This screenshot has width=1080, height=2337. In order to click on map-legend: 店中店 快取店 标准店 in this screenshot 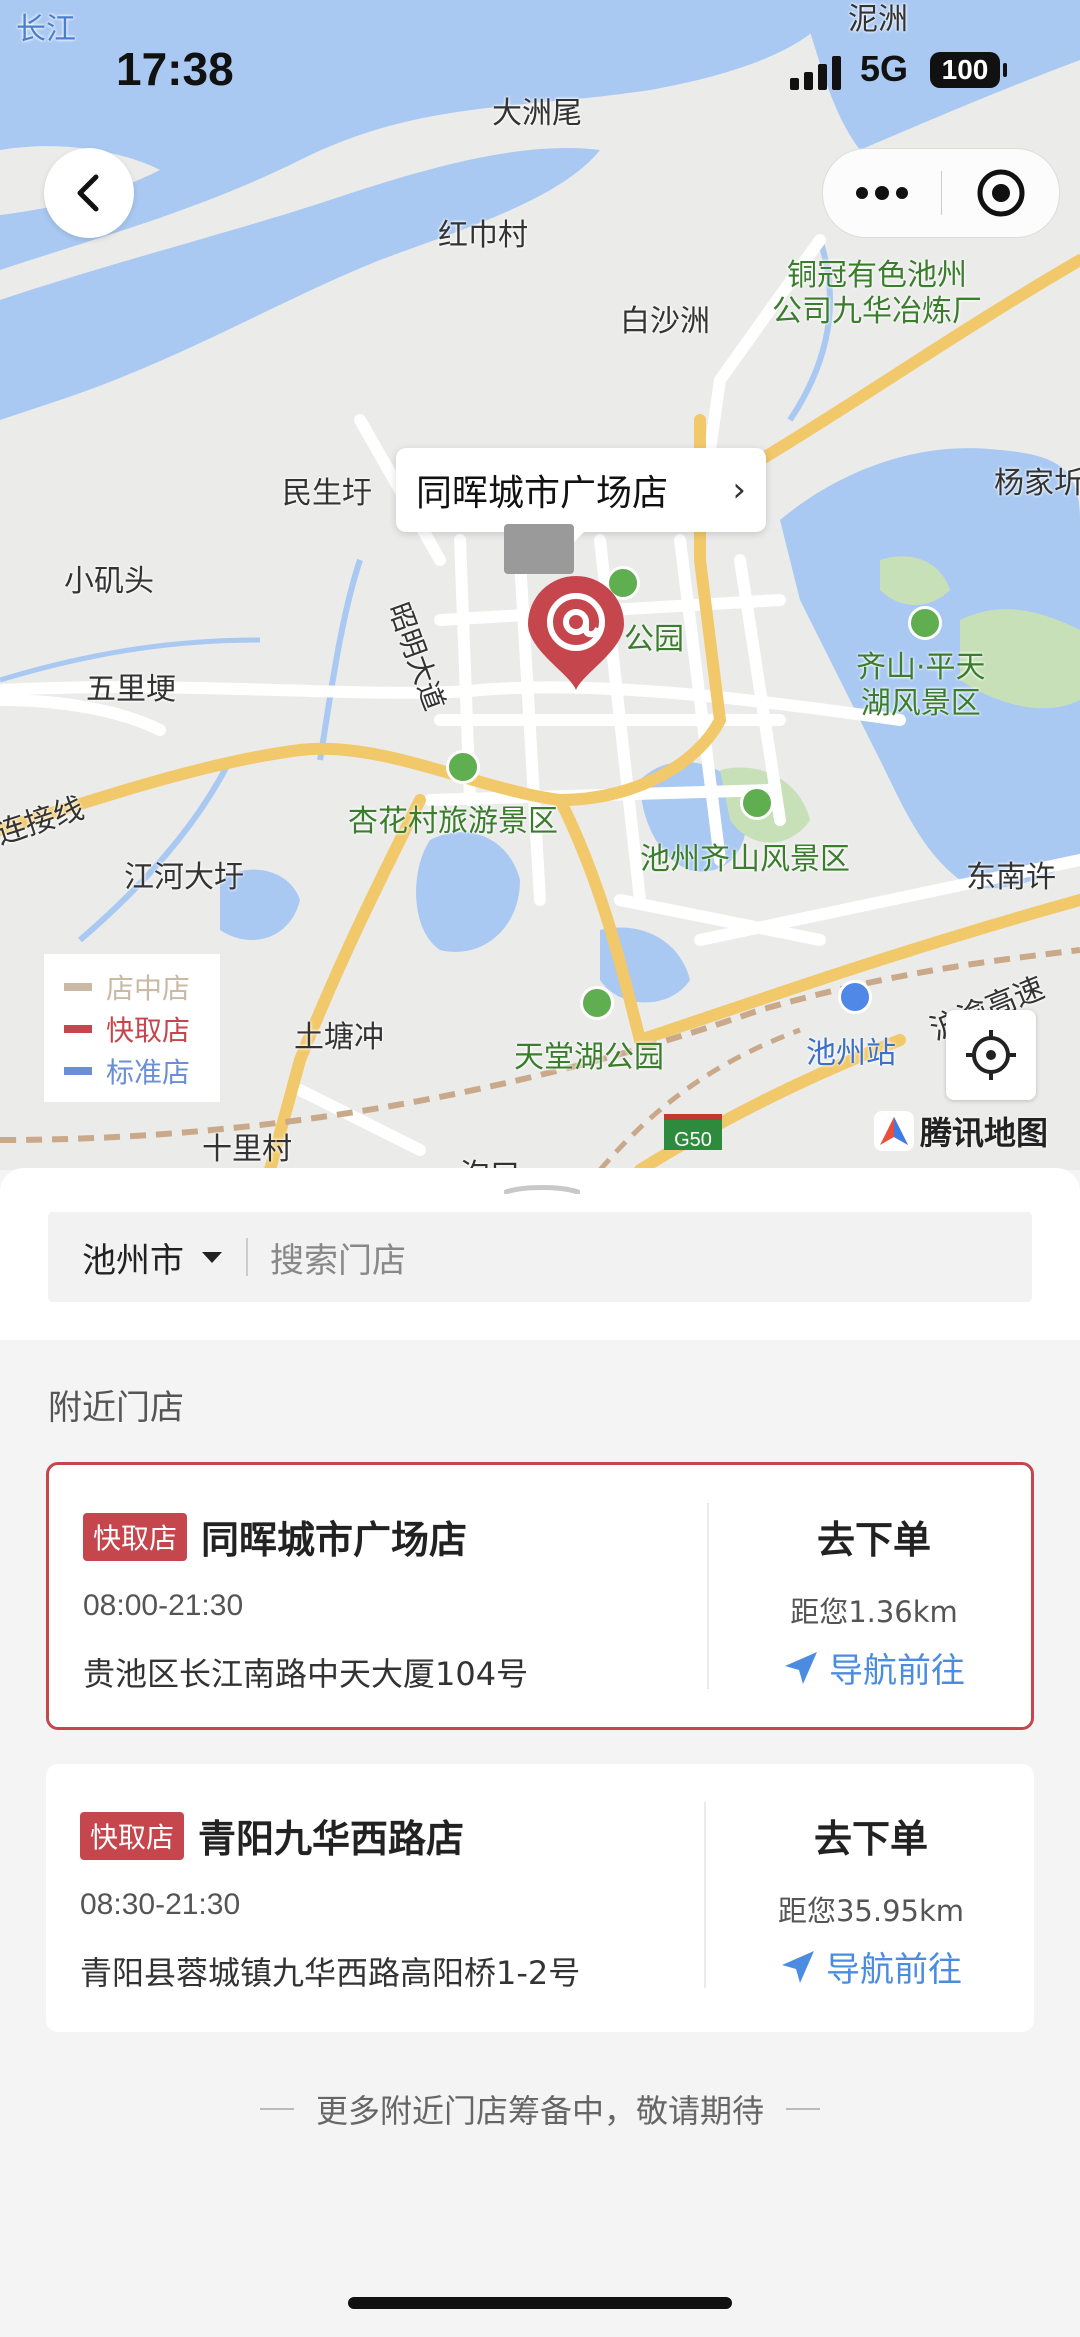, I will do `click(132, 1028)`.